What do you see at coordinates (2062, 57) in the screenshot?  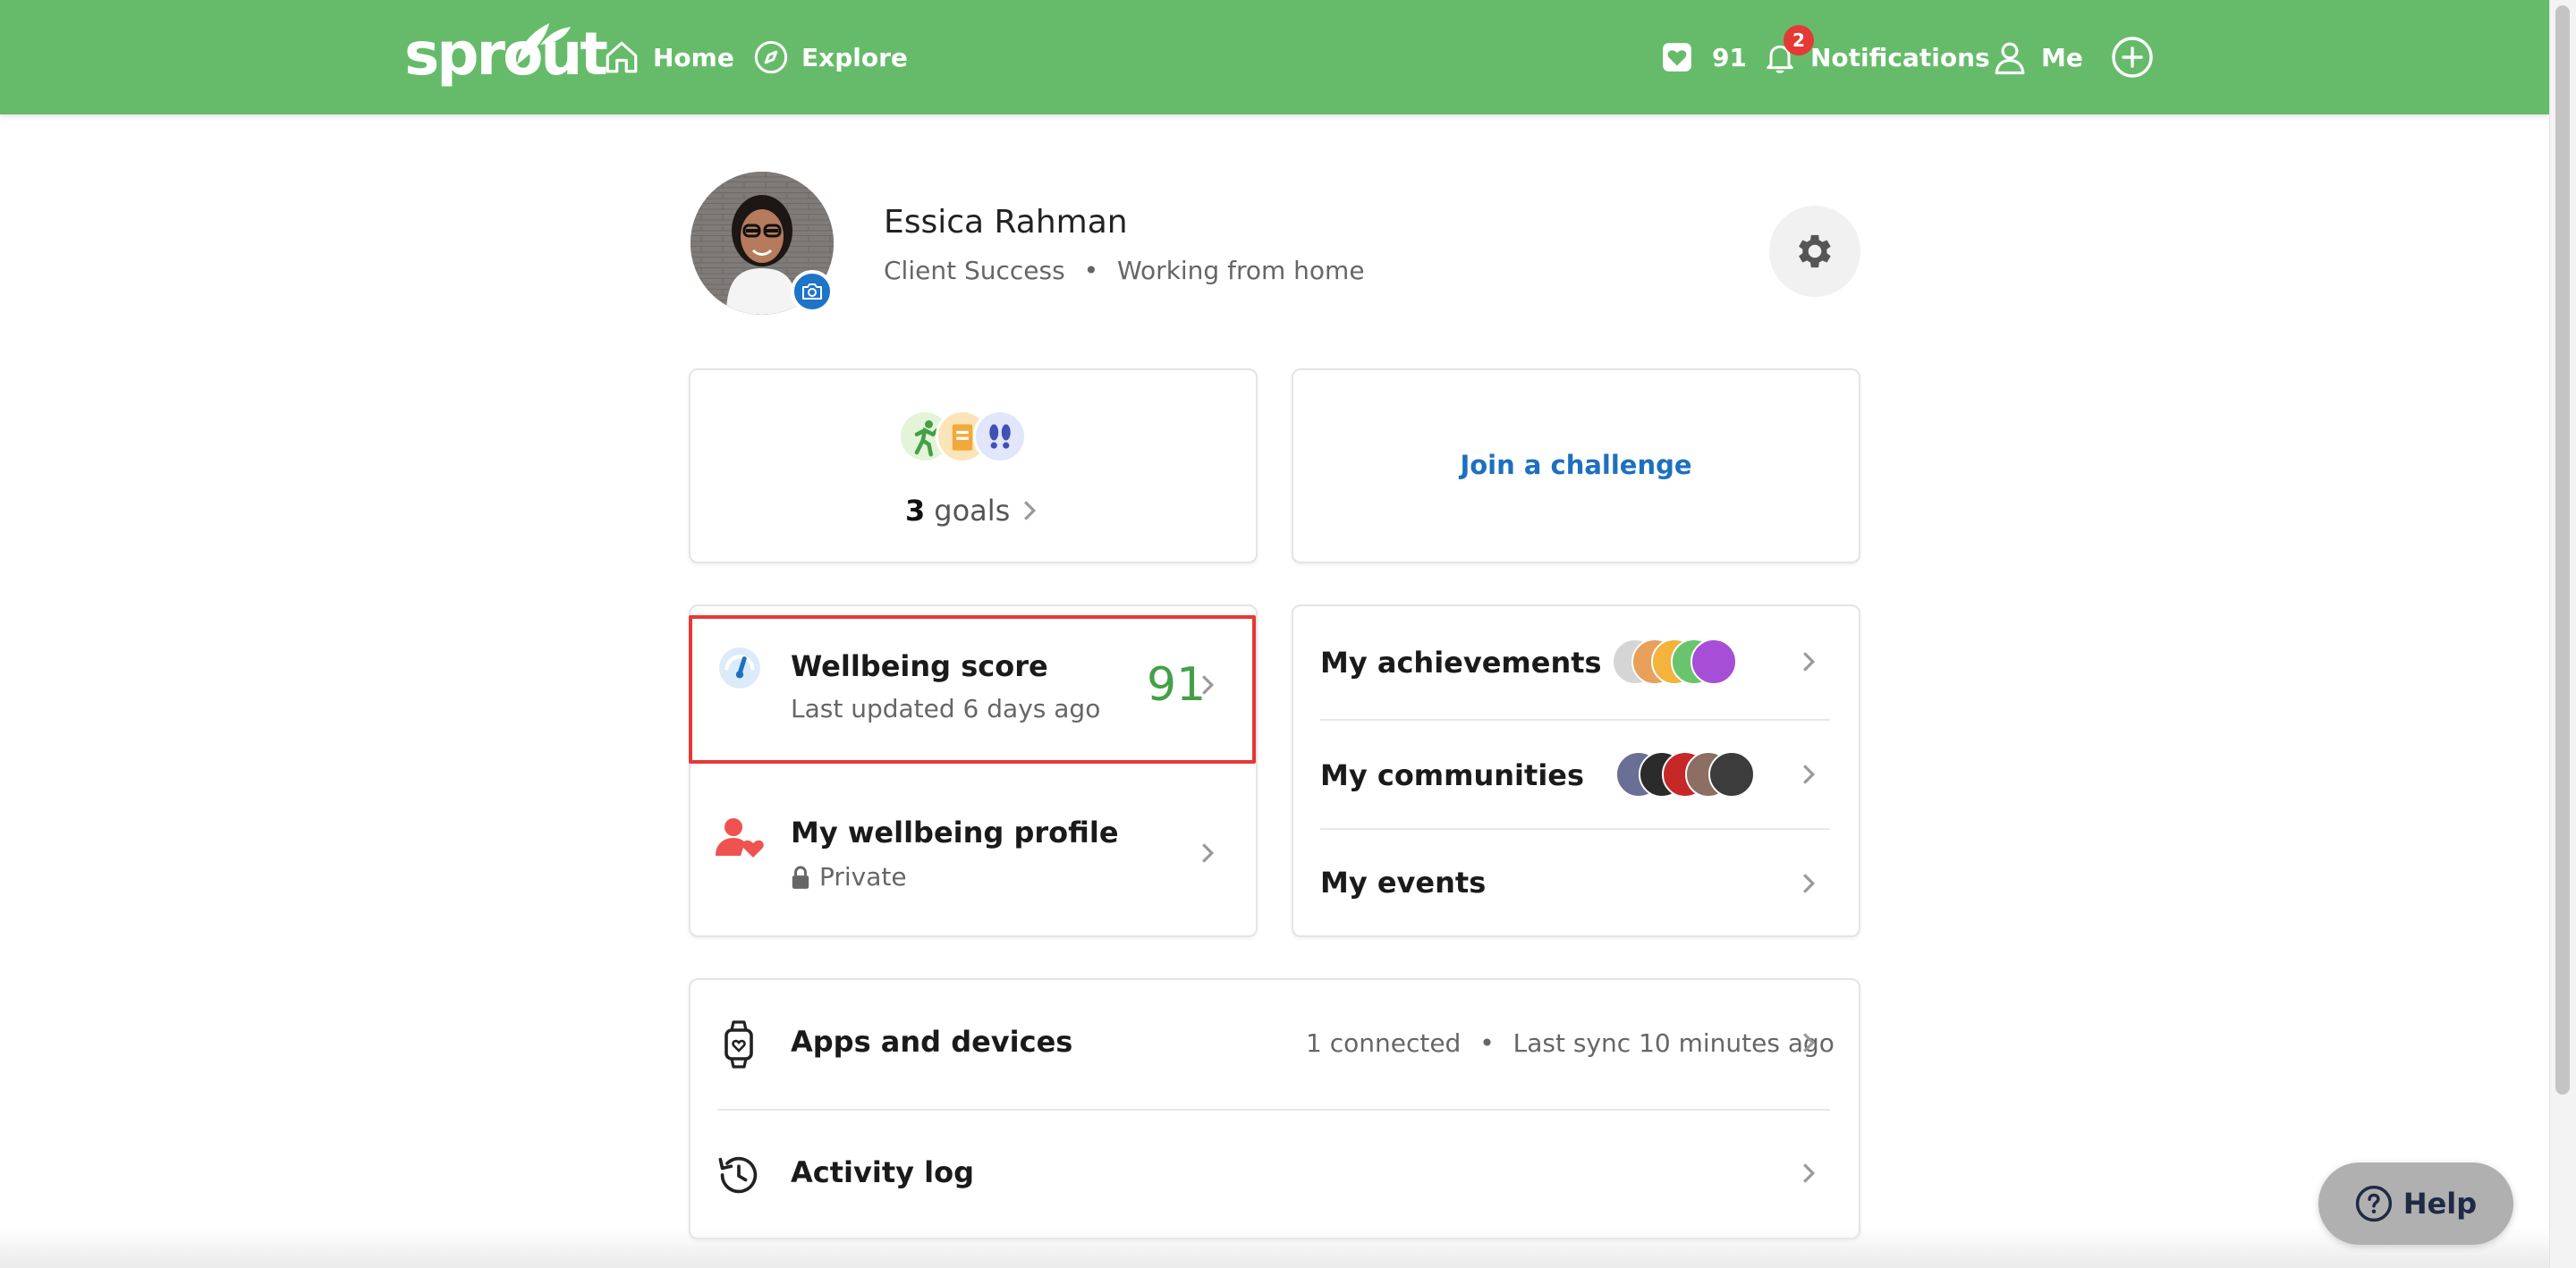 I see `nav-me-label: Me` at bounding box center [2062, 57].